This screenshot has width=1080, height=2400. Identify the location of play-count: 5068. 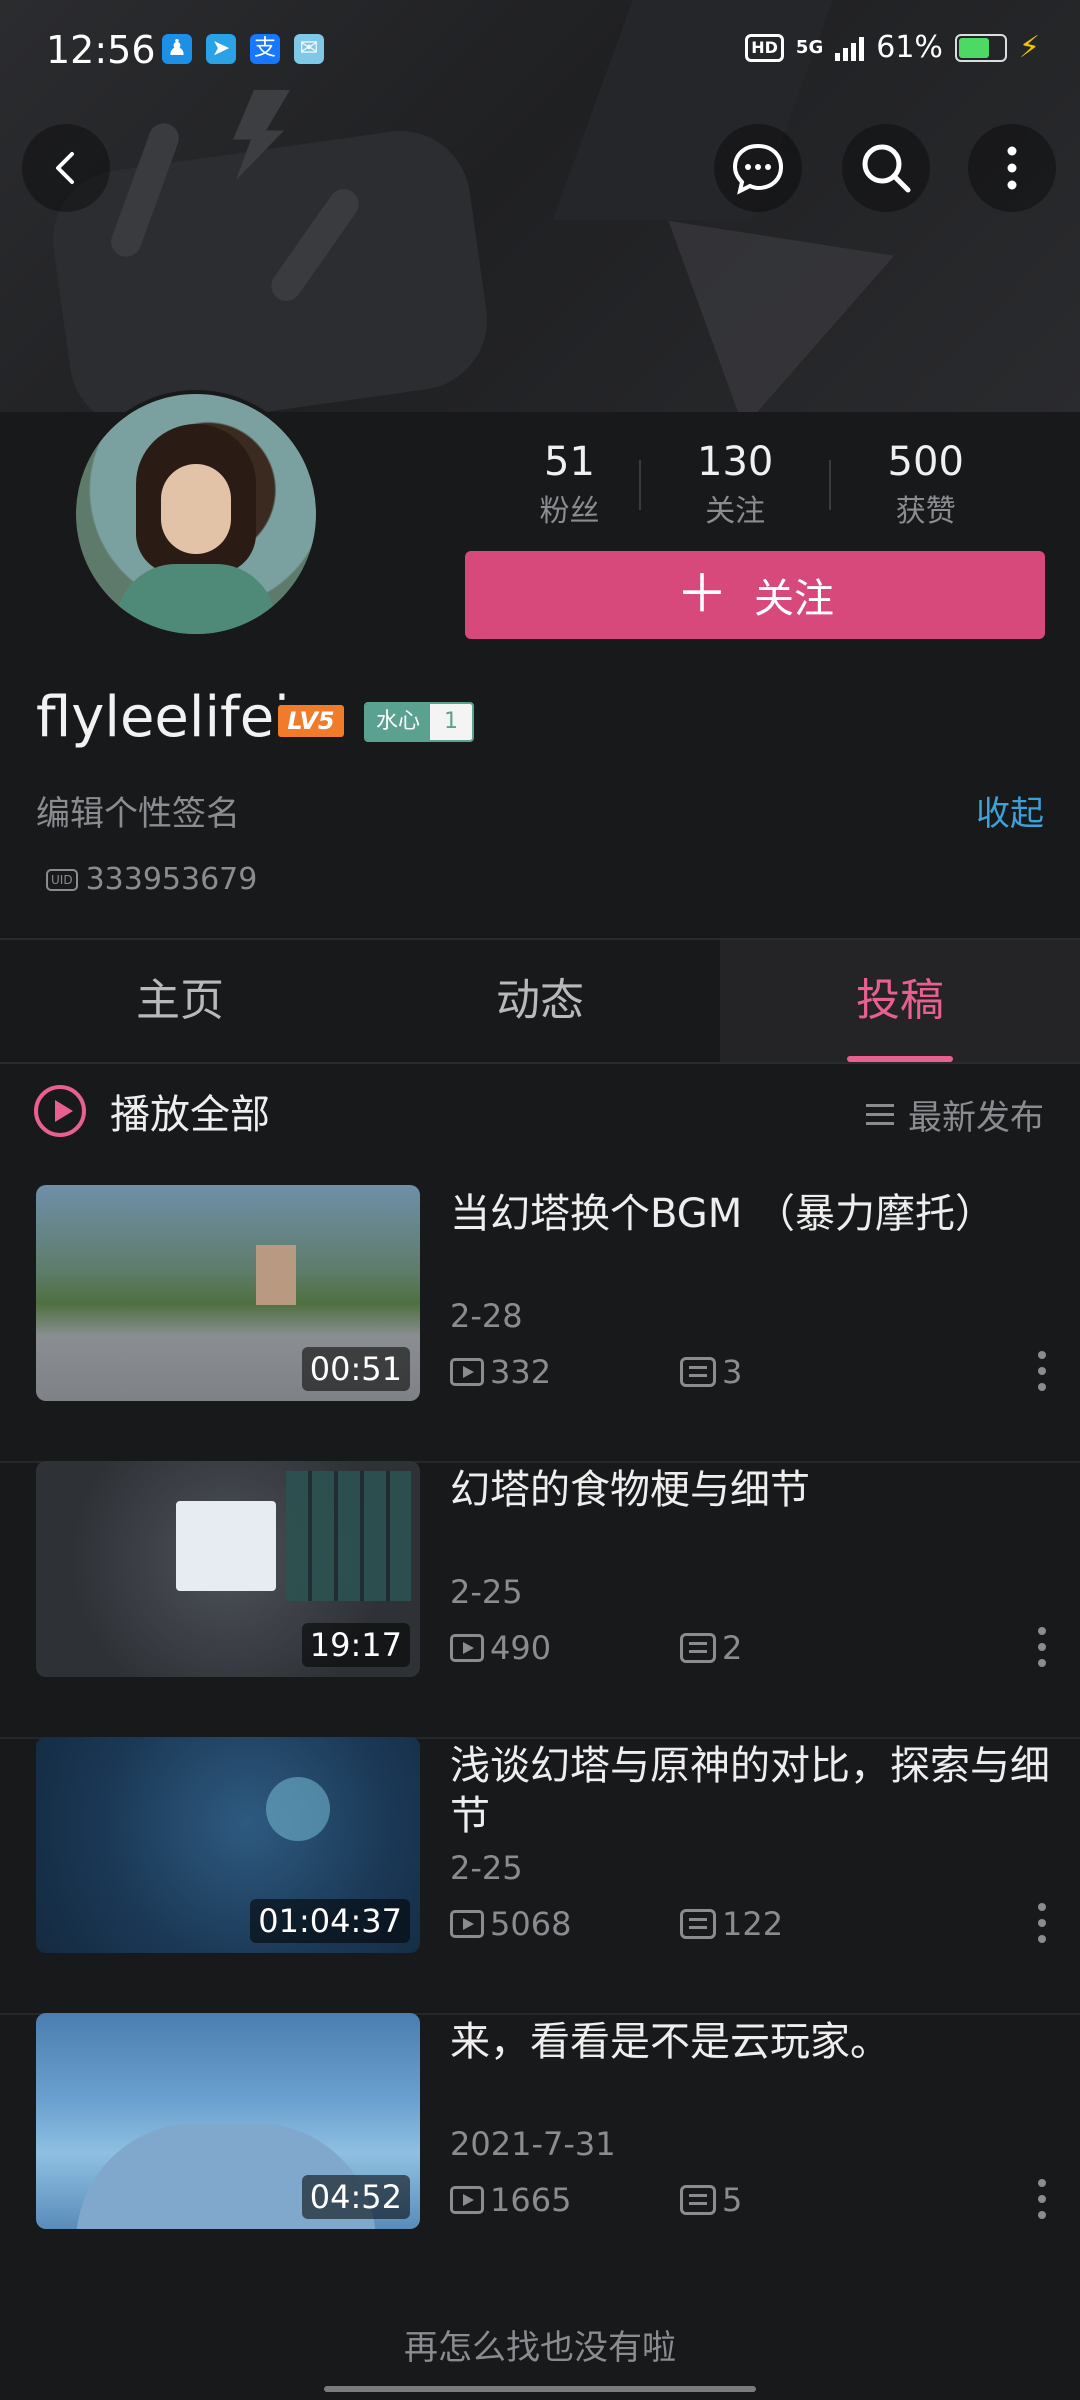
(531, 1924).